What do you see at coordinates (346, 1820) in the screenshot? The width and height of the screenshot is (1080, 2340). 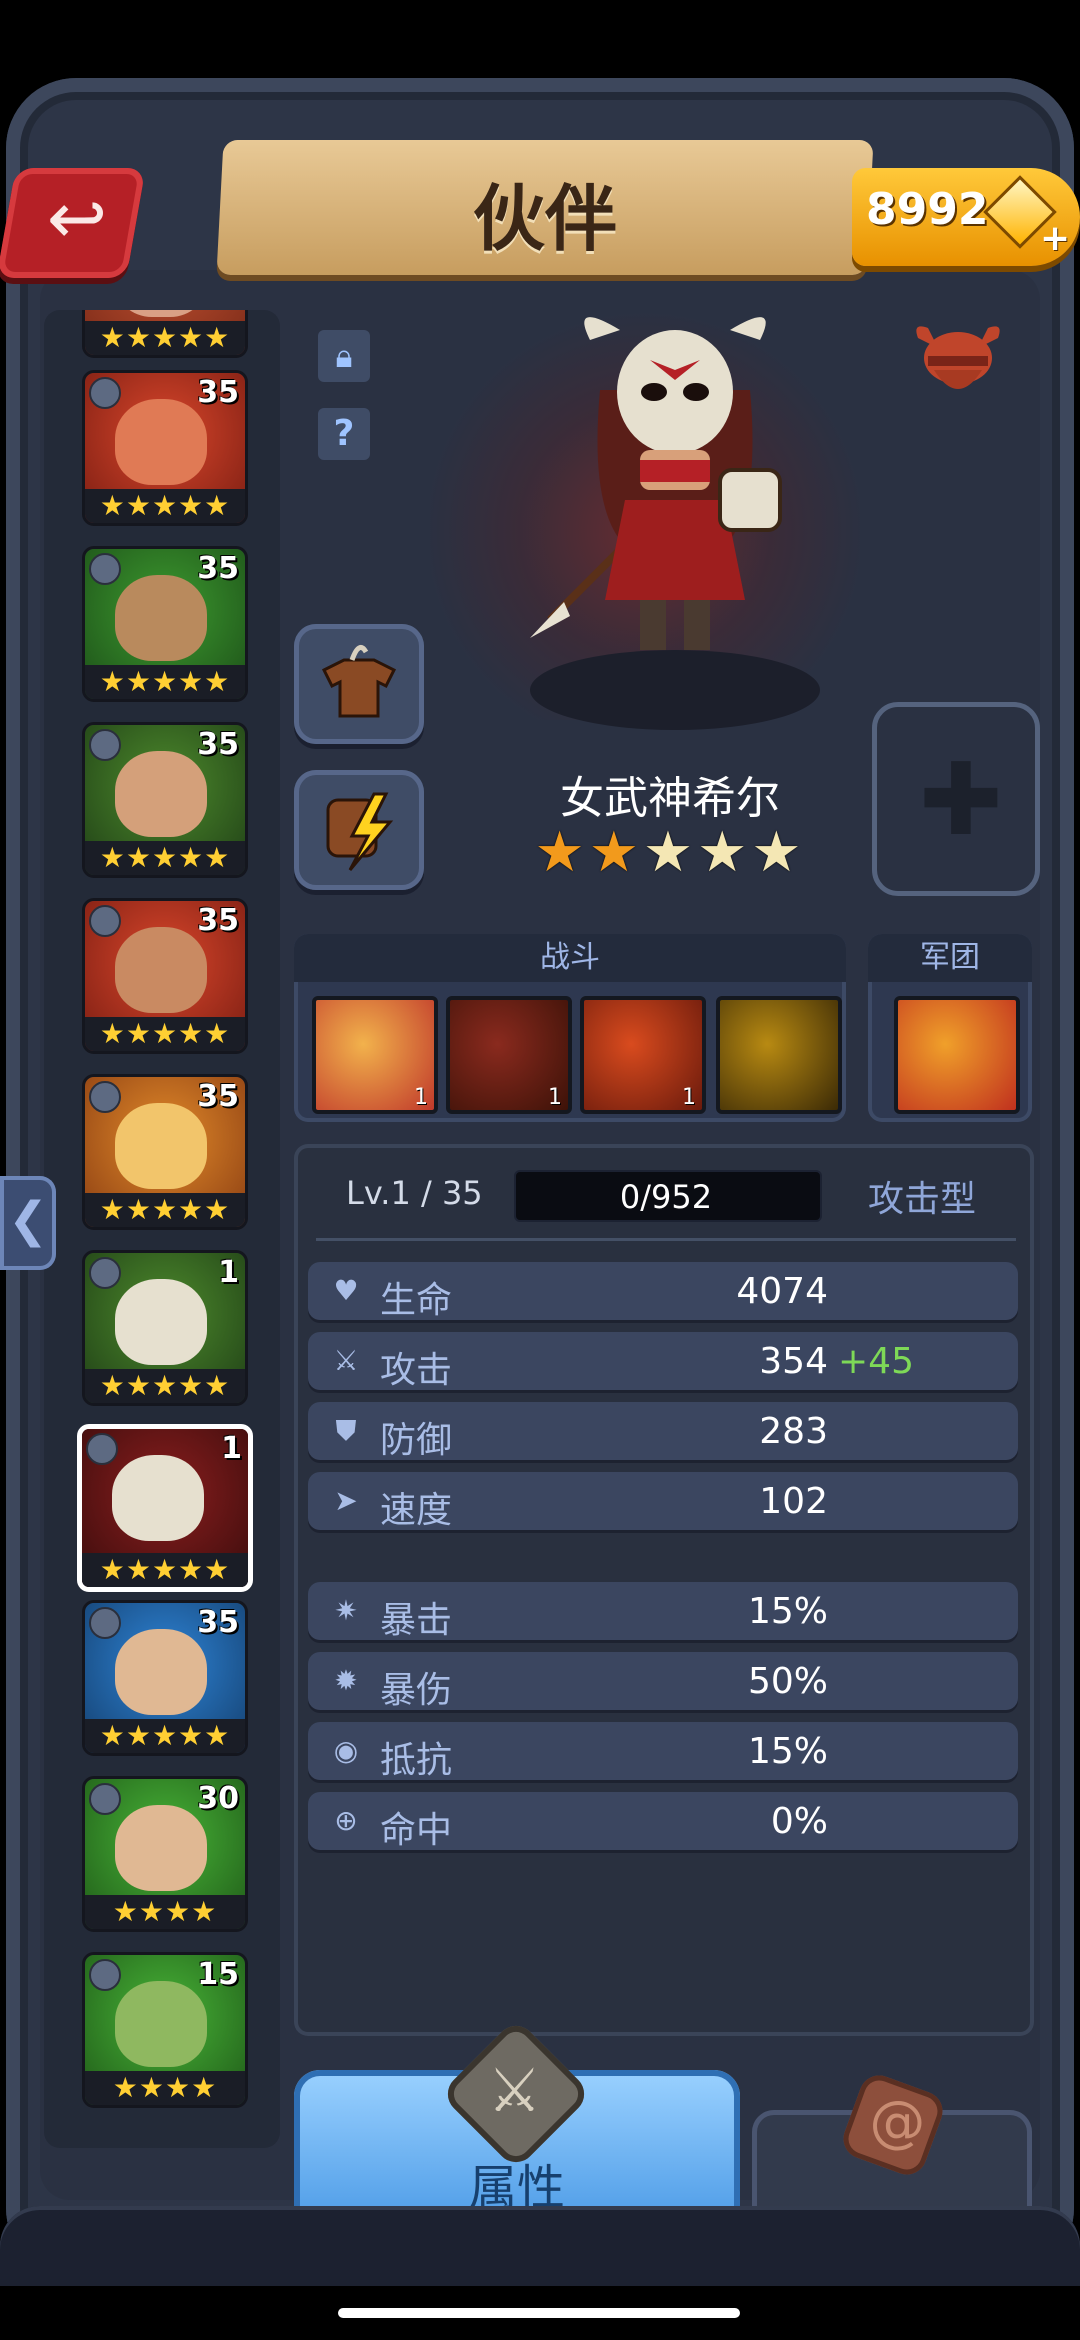 I see `target-icon: ⊕` at bounding box center [346, 1820].